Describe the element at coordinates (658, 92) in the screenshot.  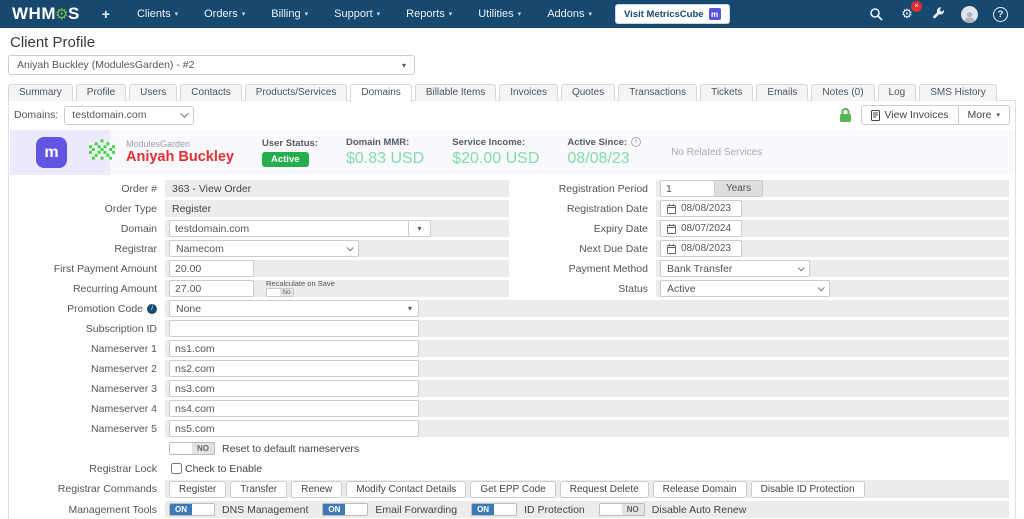
I see `tab-transactions: Transactions` at that location.